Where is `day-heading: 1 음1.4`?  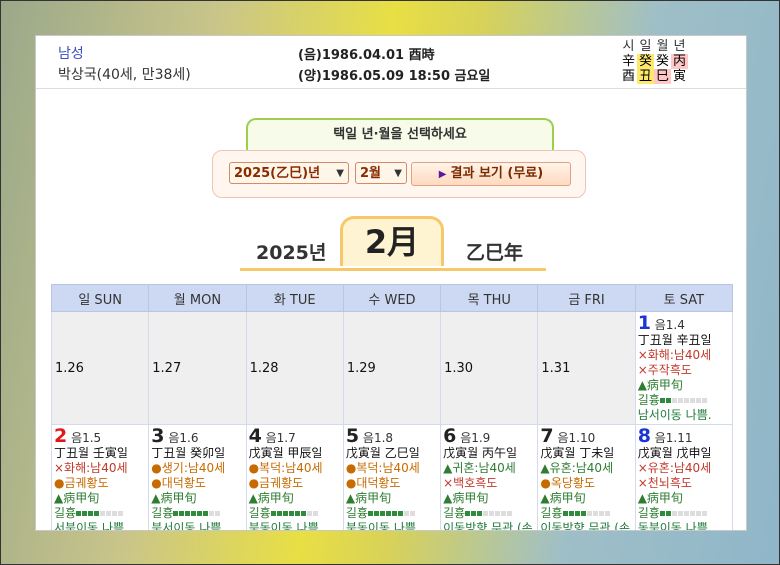 day-heading: 1 음1.4 is located at coordinates (684, 323).